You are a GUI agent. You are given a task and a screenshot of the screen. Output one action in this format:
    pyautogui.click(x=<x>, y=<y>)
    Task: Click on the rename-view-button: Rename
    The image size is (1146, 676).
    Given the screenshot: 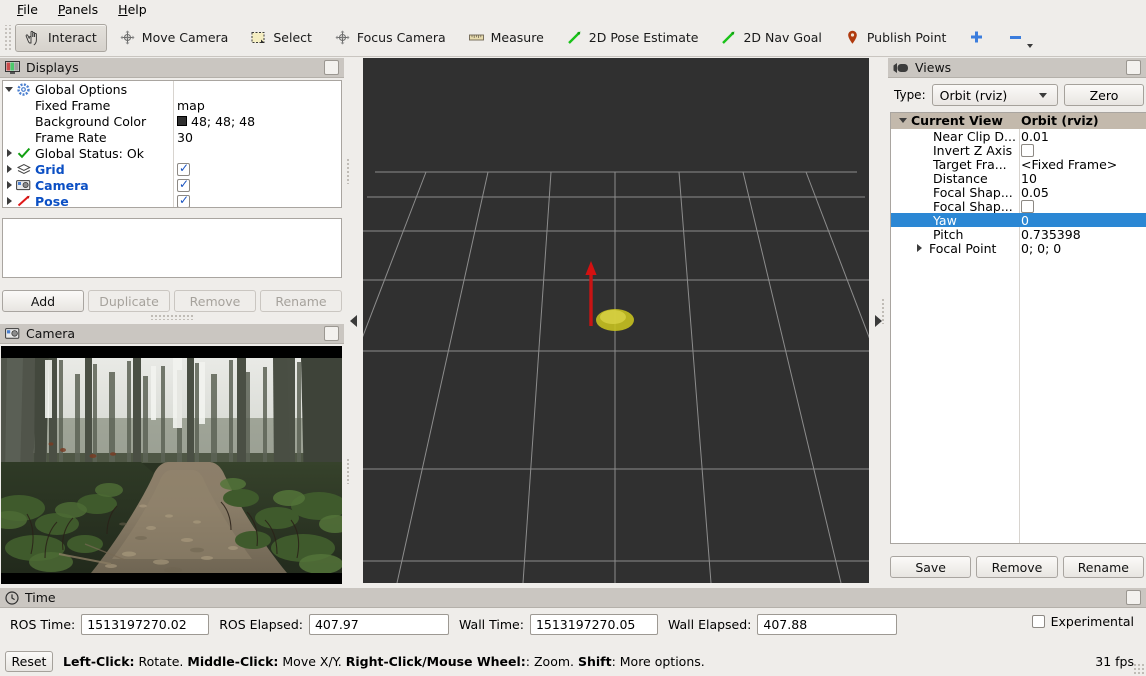 What is the action you would take?
    pyautogui.click(x=1103, y=567)
    